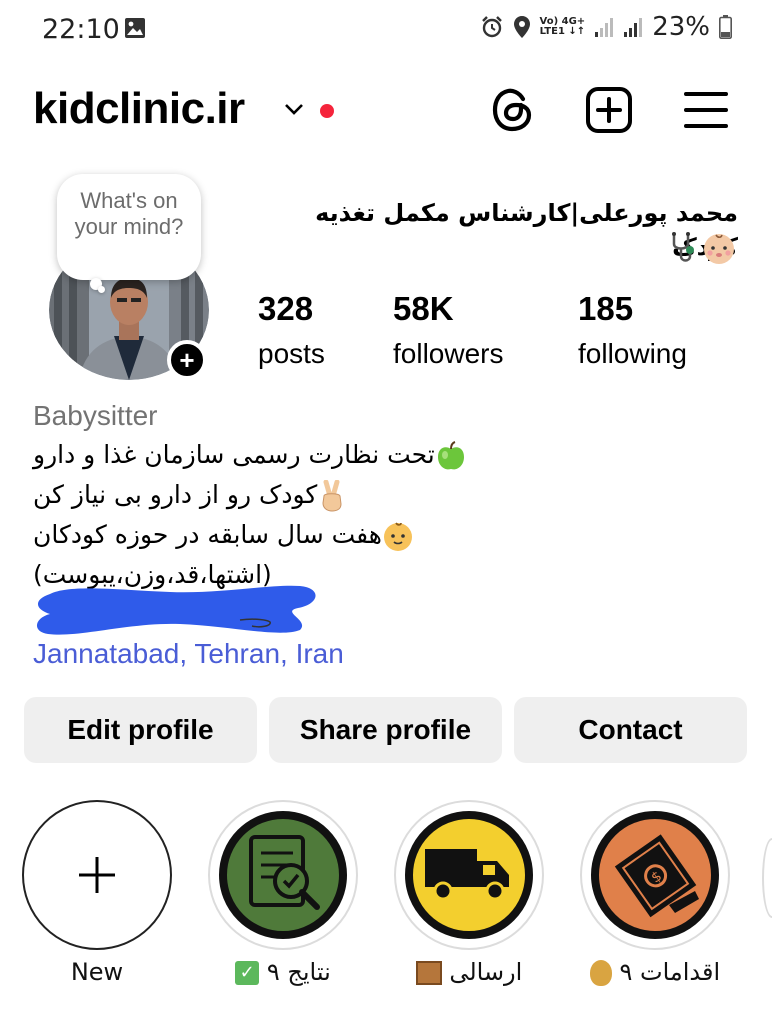 This screenshot has width=772, height=1024. I want to click on new-highlight-circle, so click(97, 875).